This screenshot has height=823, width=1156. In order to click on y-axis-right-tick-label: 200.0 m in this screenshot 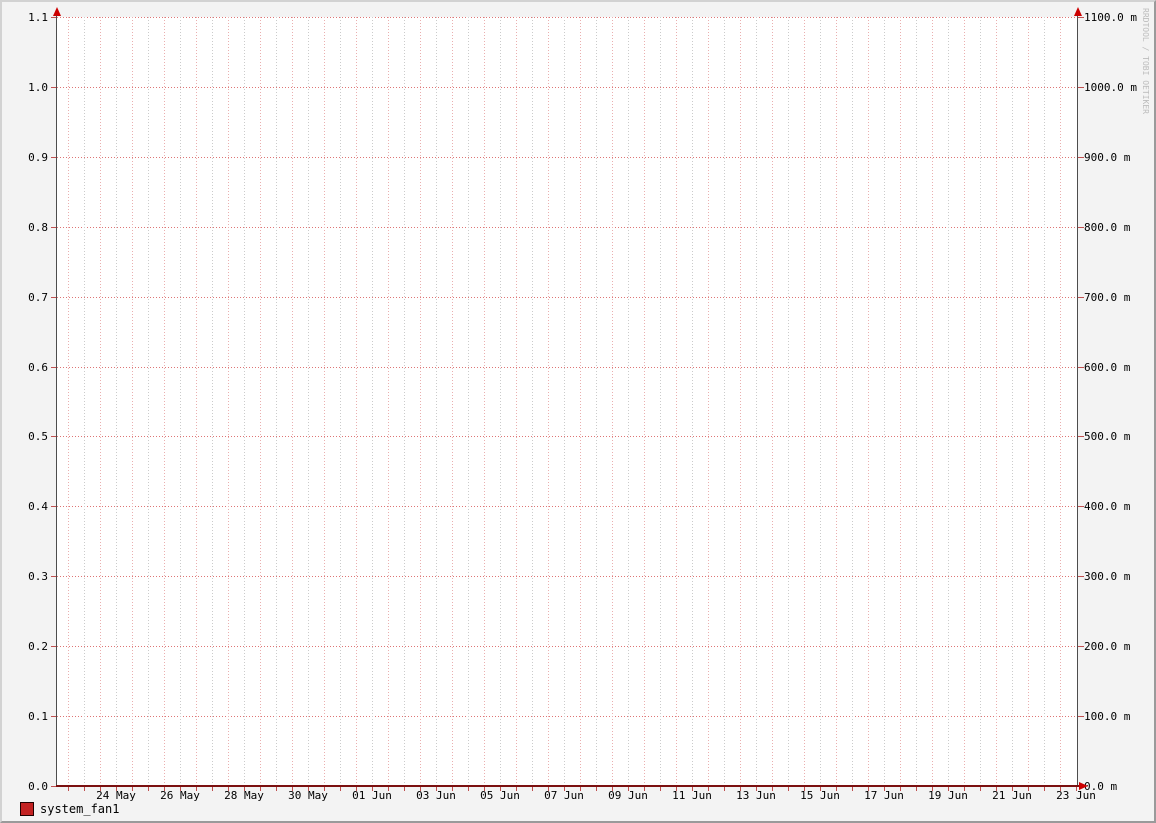, I will do `click(1107, 646)`.